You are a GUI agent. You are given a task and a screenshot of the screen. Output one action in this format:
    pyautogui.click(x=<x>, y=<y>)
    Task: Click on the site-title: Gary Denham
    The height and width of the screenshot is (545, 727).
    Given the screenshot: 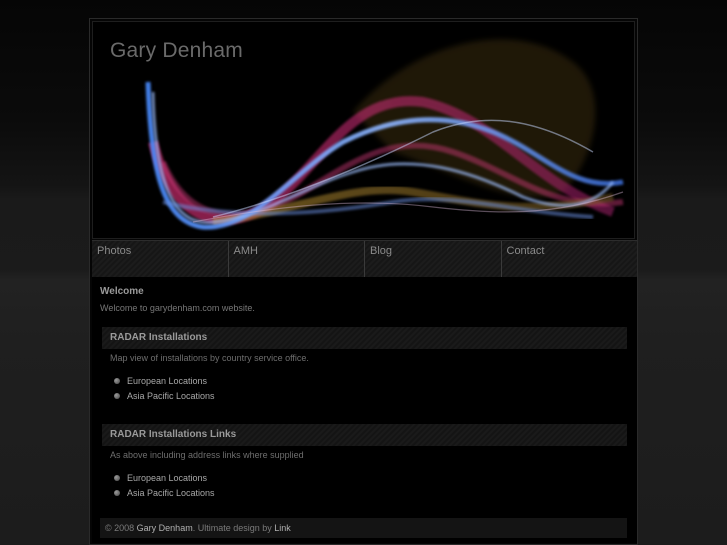 What is the action you would take?
    pyautogui.click(x=176, y=50)
    